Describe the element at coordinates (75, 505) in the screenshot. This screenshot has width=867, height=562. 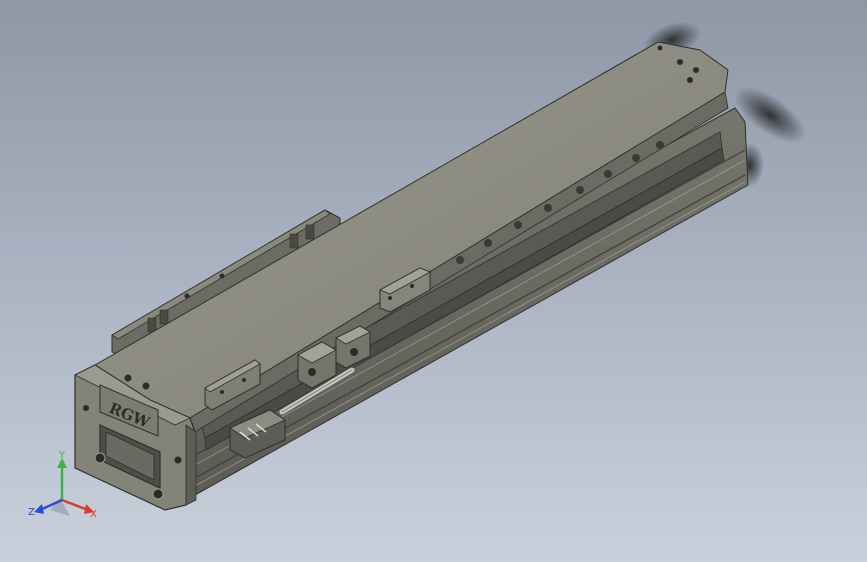
I see `x-axis-line` at that location.